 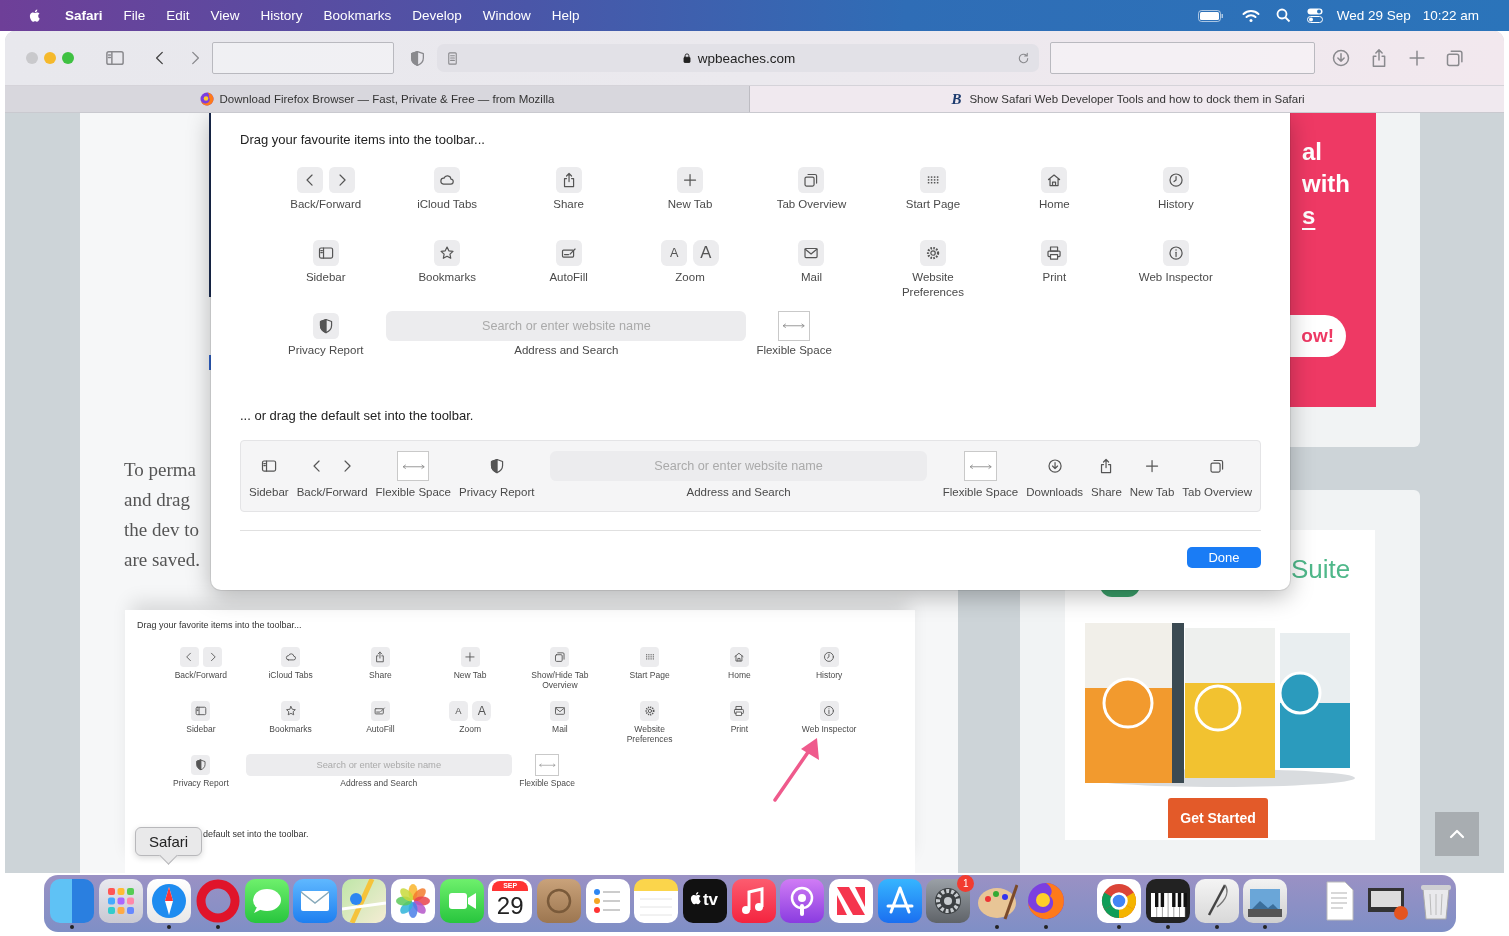 I want to click on get-started-button: Get Started, so click(x=1218, y=818).